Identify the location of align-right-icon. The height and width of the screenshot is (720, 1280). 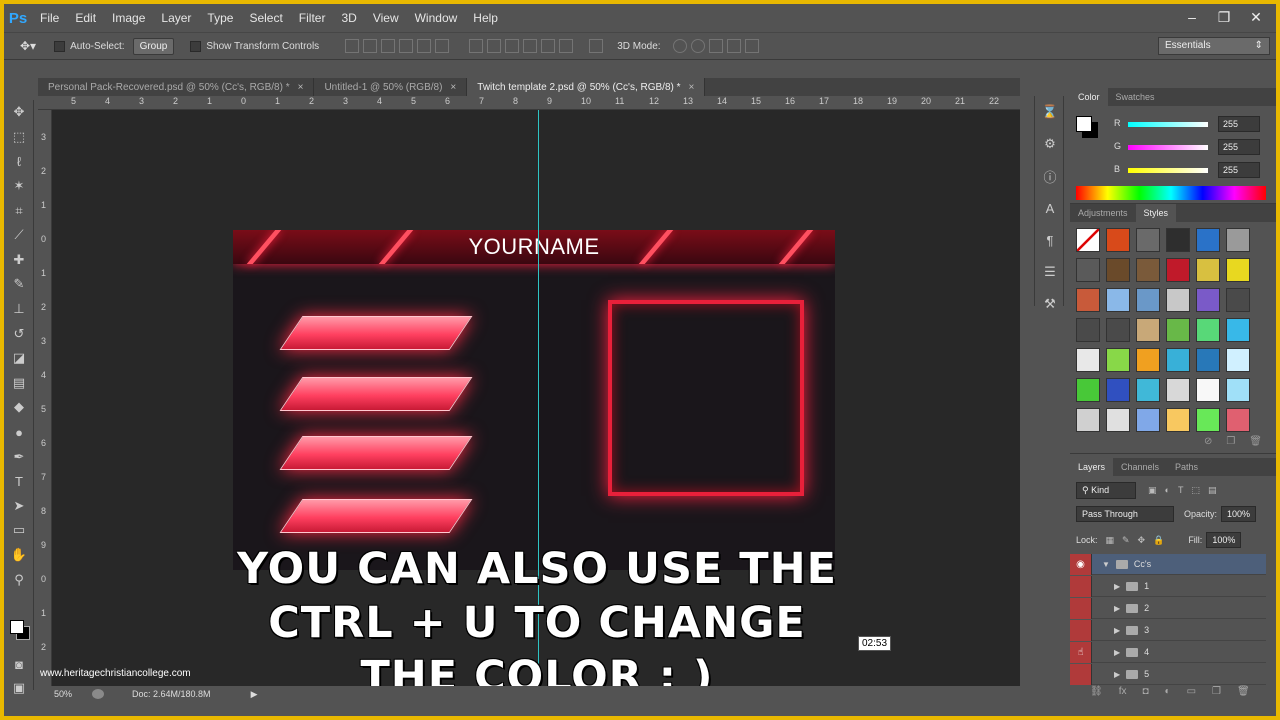
(442, 46).